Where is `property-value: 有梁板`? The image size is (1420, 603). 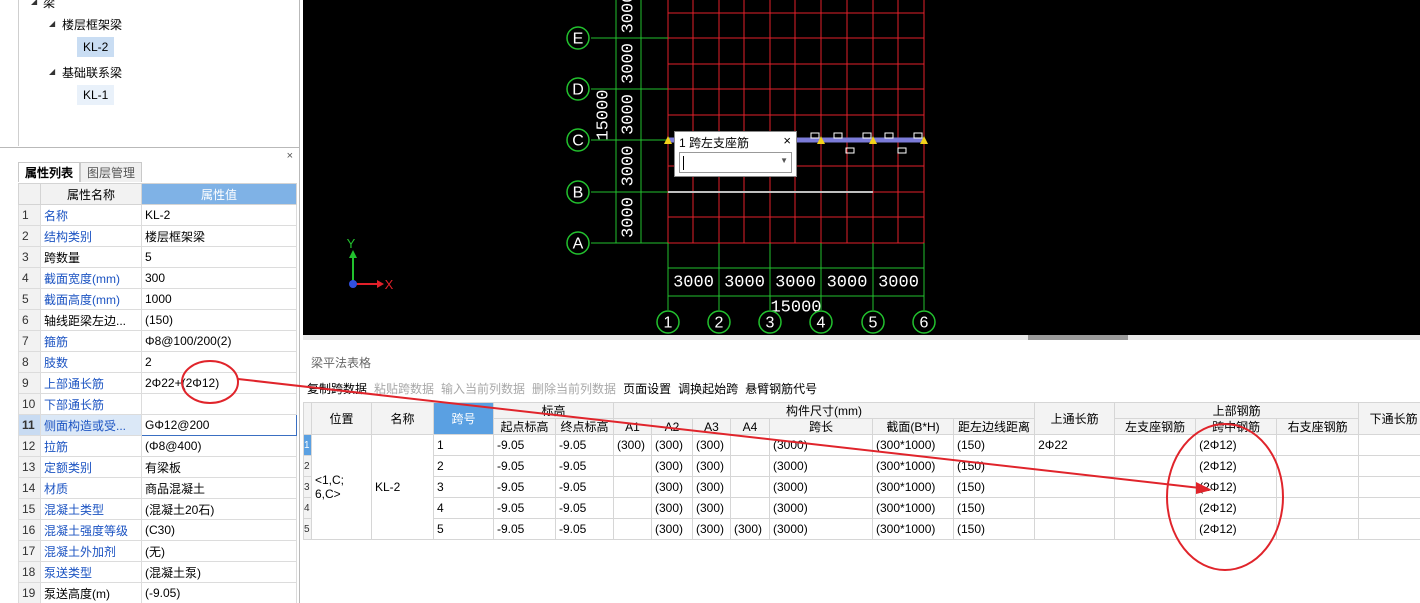 property-value: 有梁板 is located at coordinates (219, 467).